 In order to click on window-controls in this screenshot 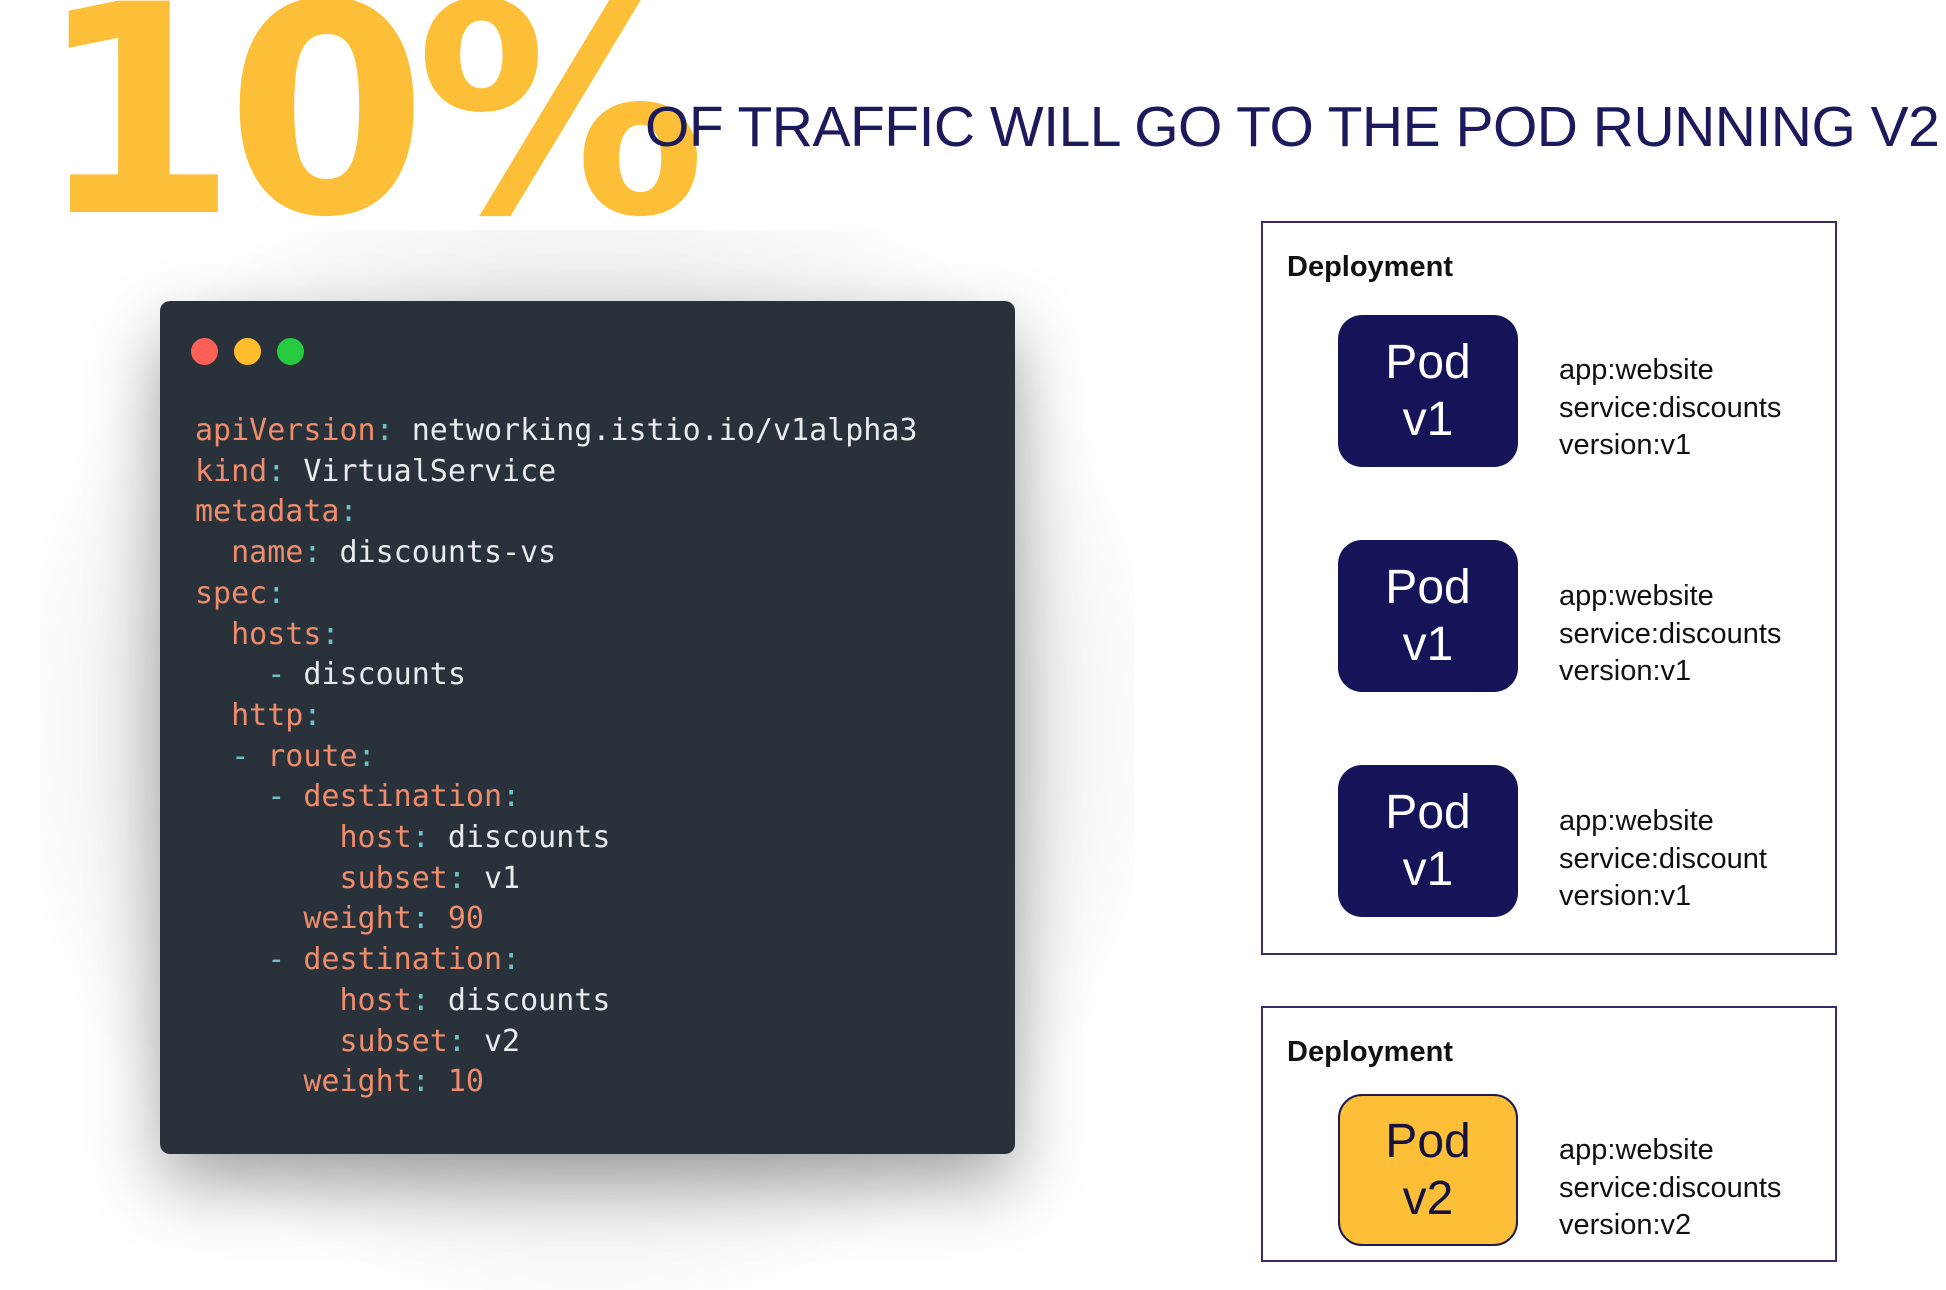, I will do `click(247, 351)`.